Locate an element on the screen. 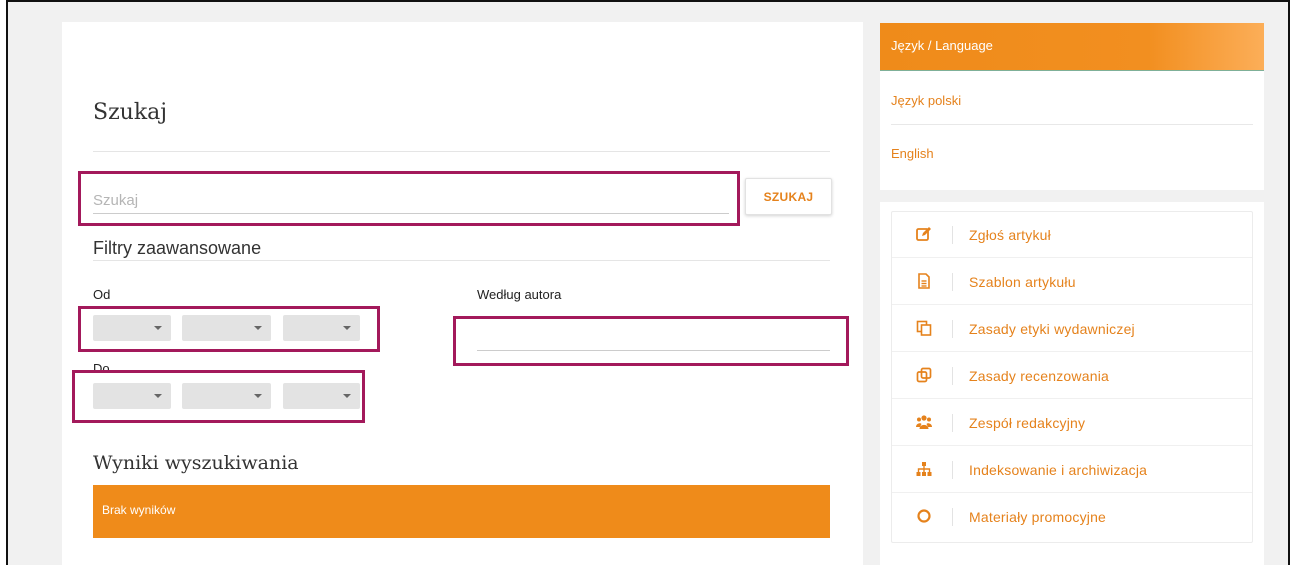 The image size is (1296, 565). sidebar-item-promo-materials: Materiały promocyjne is located at coordinates (1072, 517).